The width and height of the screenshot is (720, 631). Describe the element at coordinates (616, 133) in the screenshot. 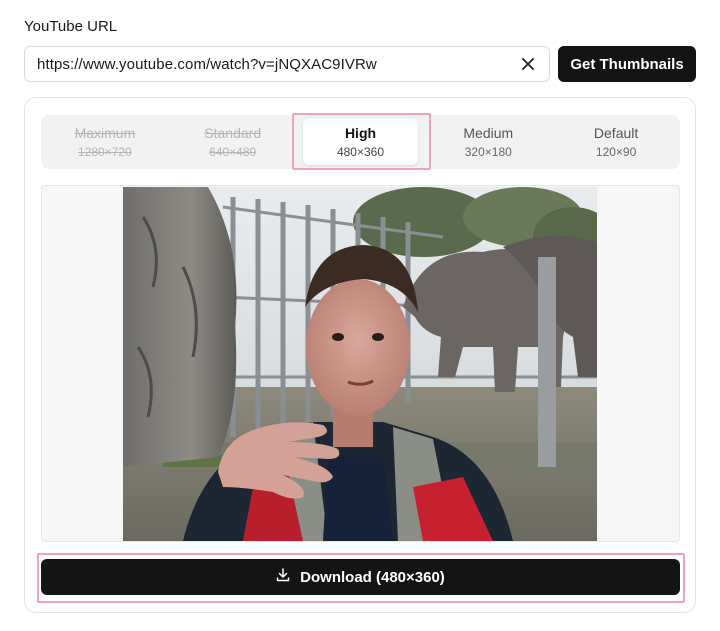

I see `tab-label: Default` at that location.